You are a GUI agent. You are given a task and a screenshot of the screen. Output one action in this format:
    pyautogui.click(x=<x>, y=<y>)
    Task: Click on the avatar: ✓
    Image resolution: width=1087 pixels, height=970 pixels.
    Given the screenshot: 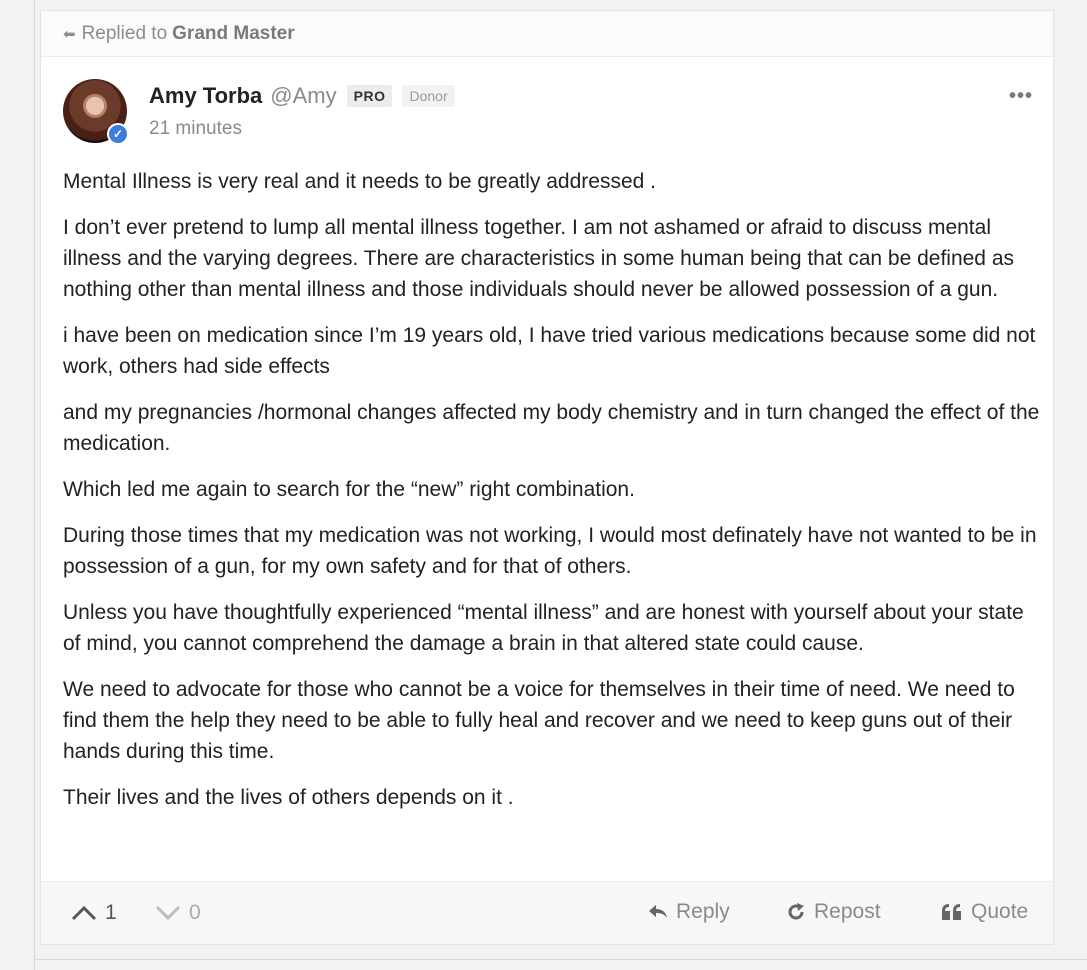 What is the action you would take?
    pyautogui.click(x=96, y=112)
    